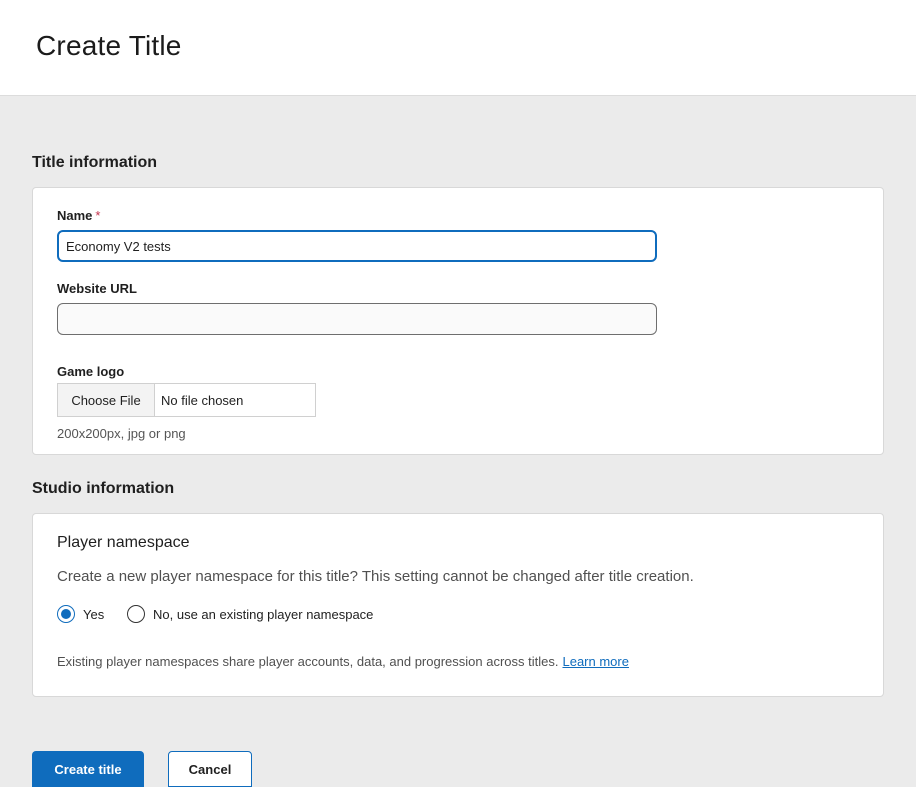 This screenshot has height=787, width=916. What do you see at coordinates (95, 162) in the screenshot?
I see `title-information-heading: Title information` at bounding box center [95, 162].